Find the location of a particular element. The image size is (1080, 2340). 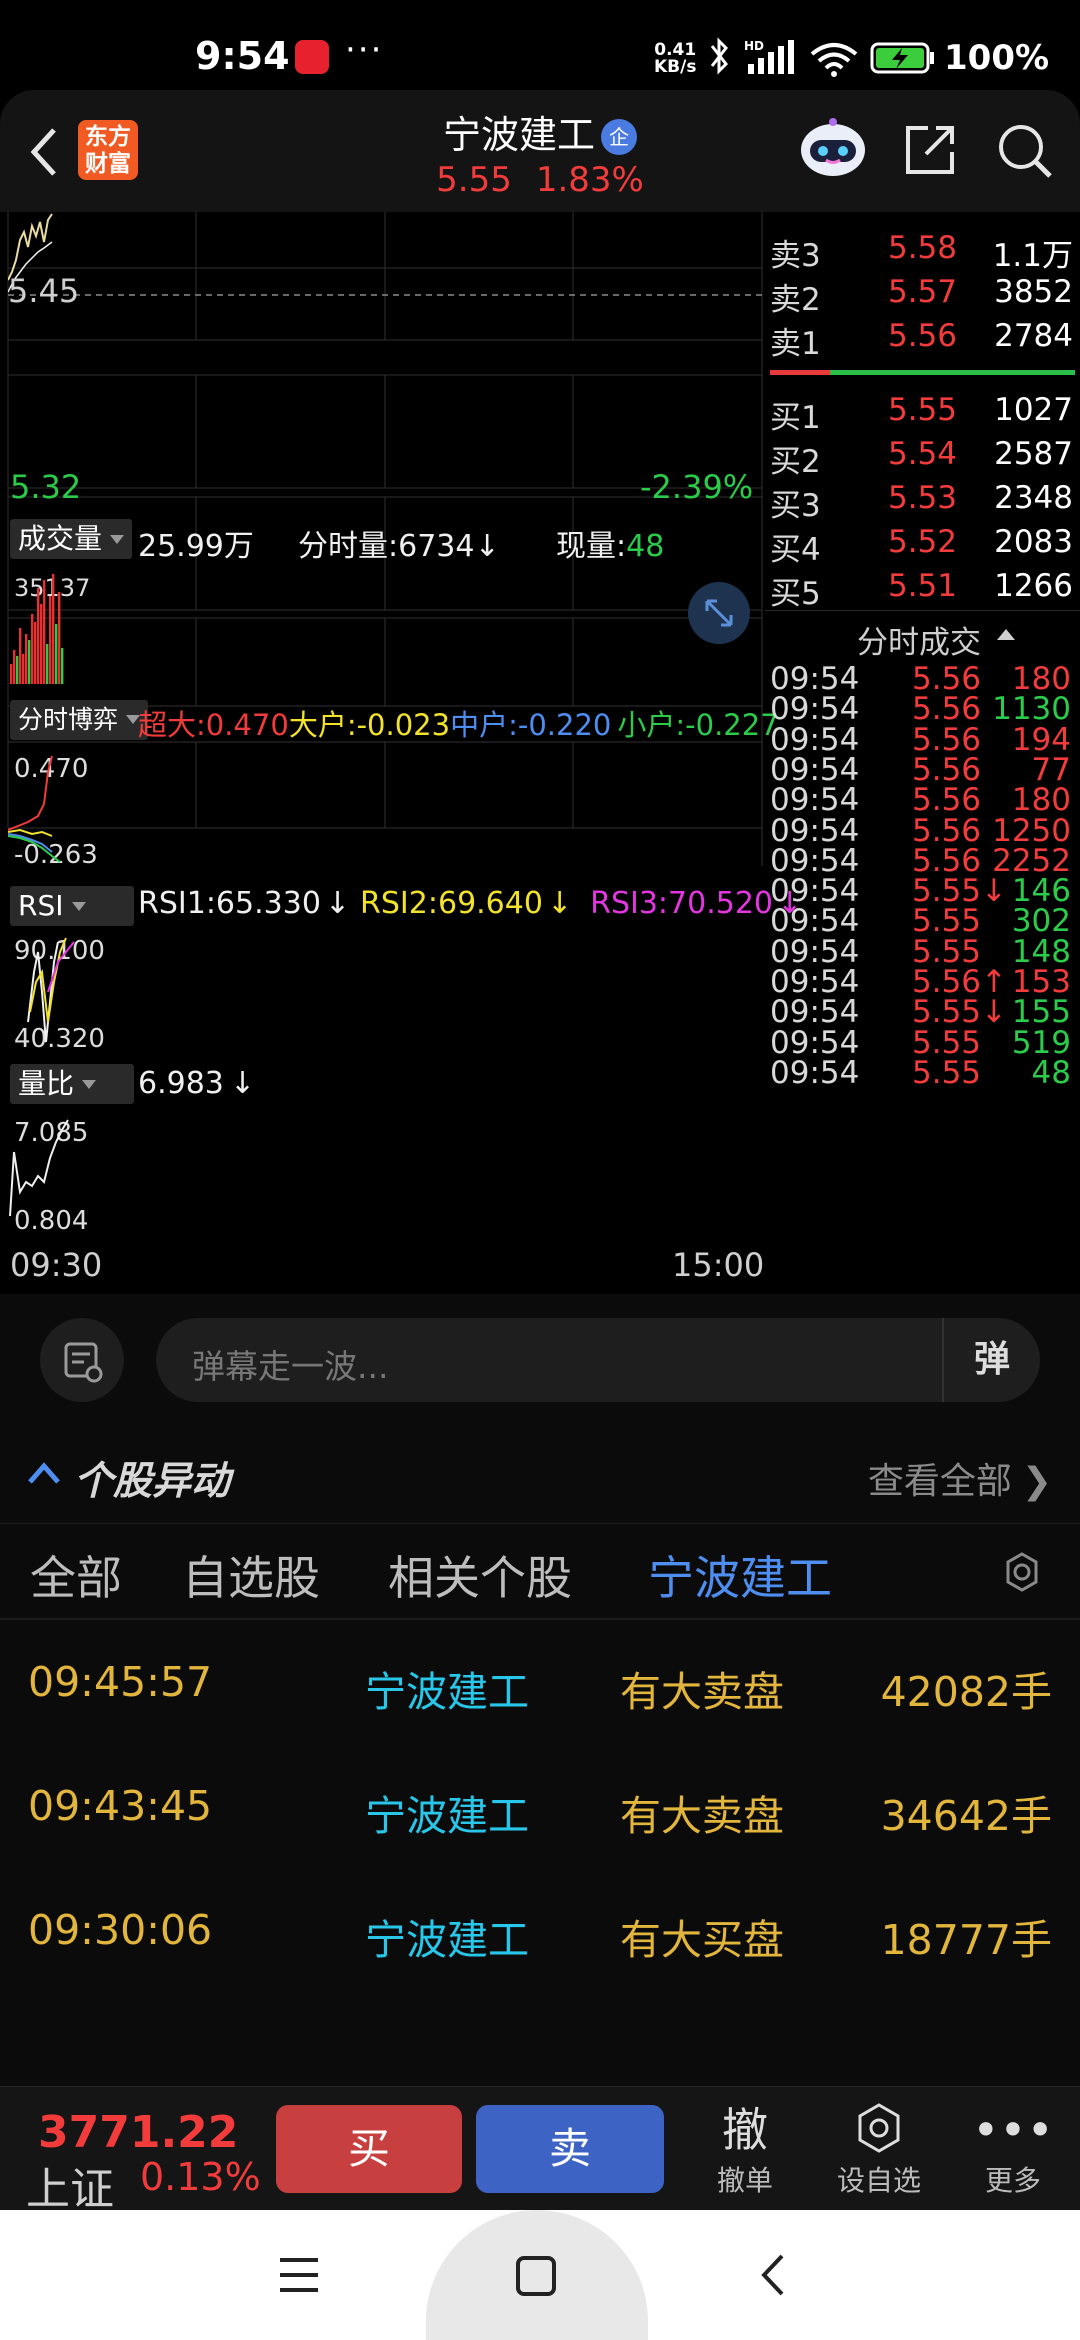

rsi-lines is located at coordinates (51, 990).